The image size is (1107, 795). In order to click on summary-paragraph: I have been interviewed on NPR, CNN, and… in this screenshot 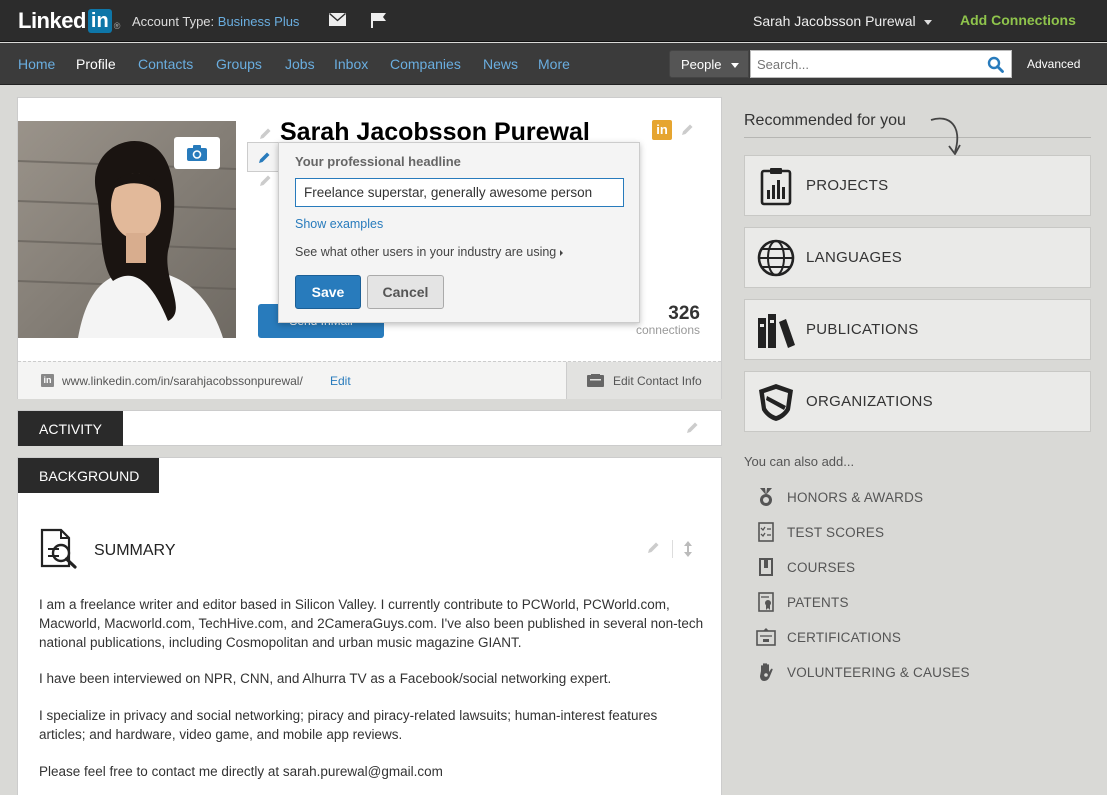, I will do `click(325, 678)`.